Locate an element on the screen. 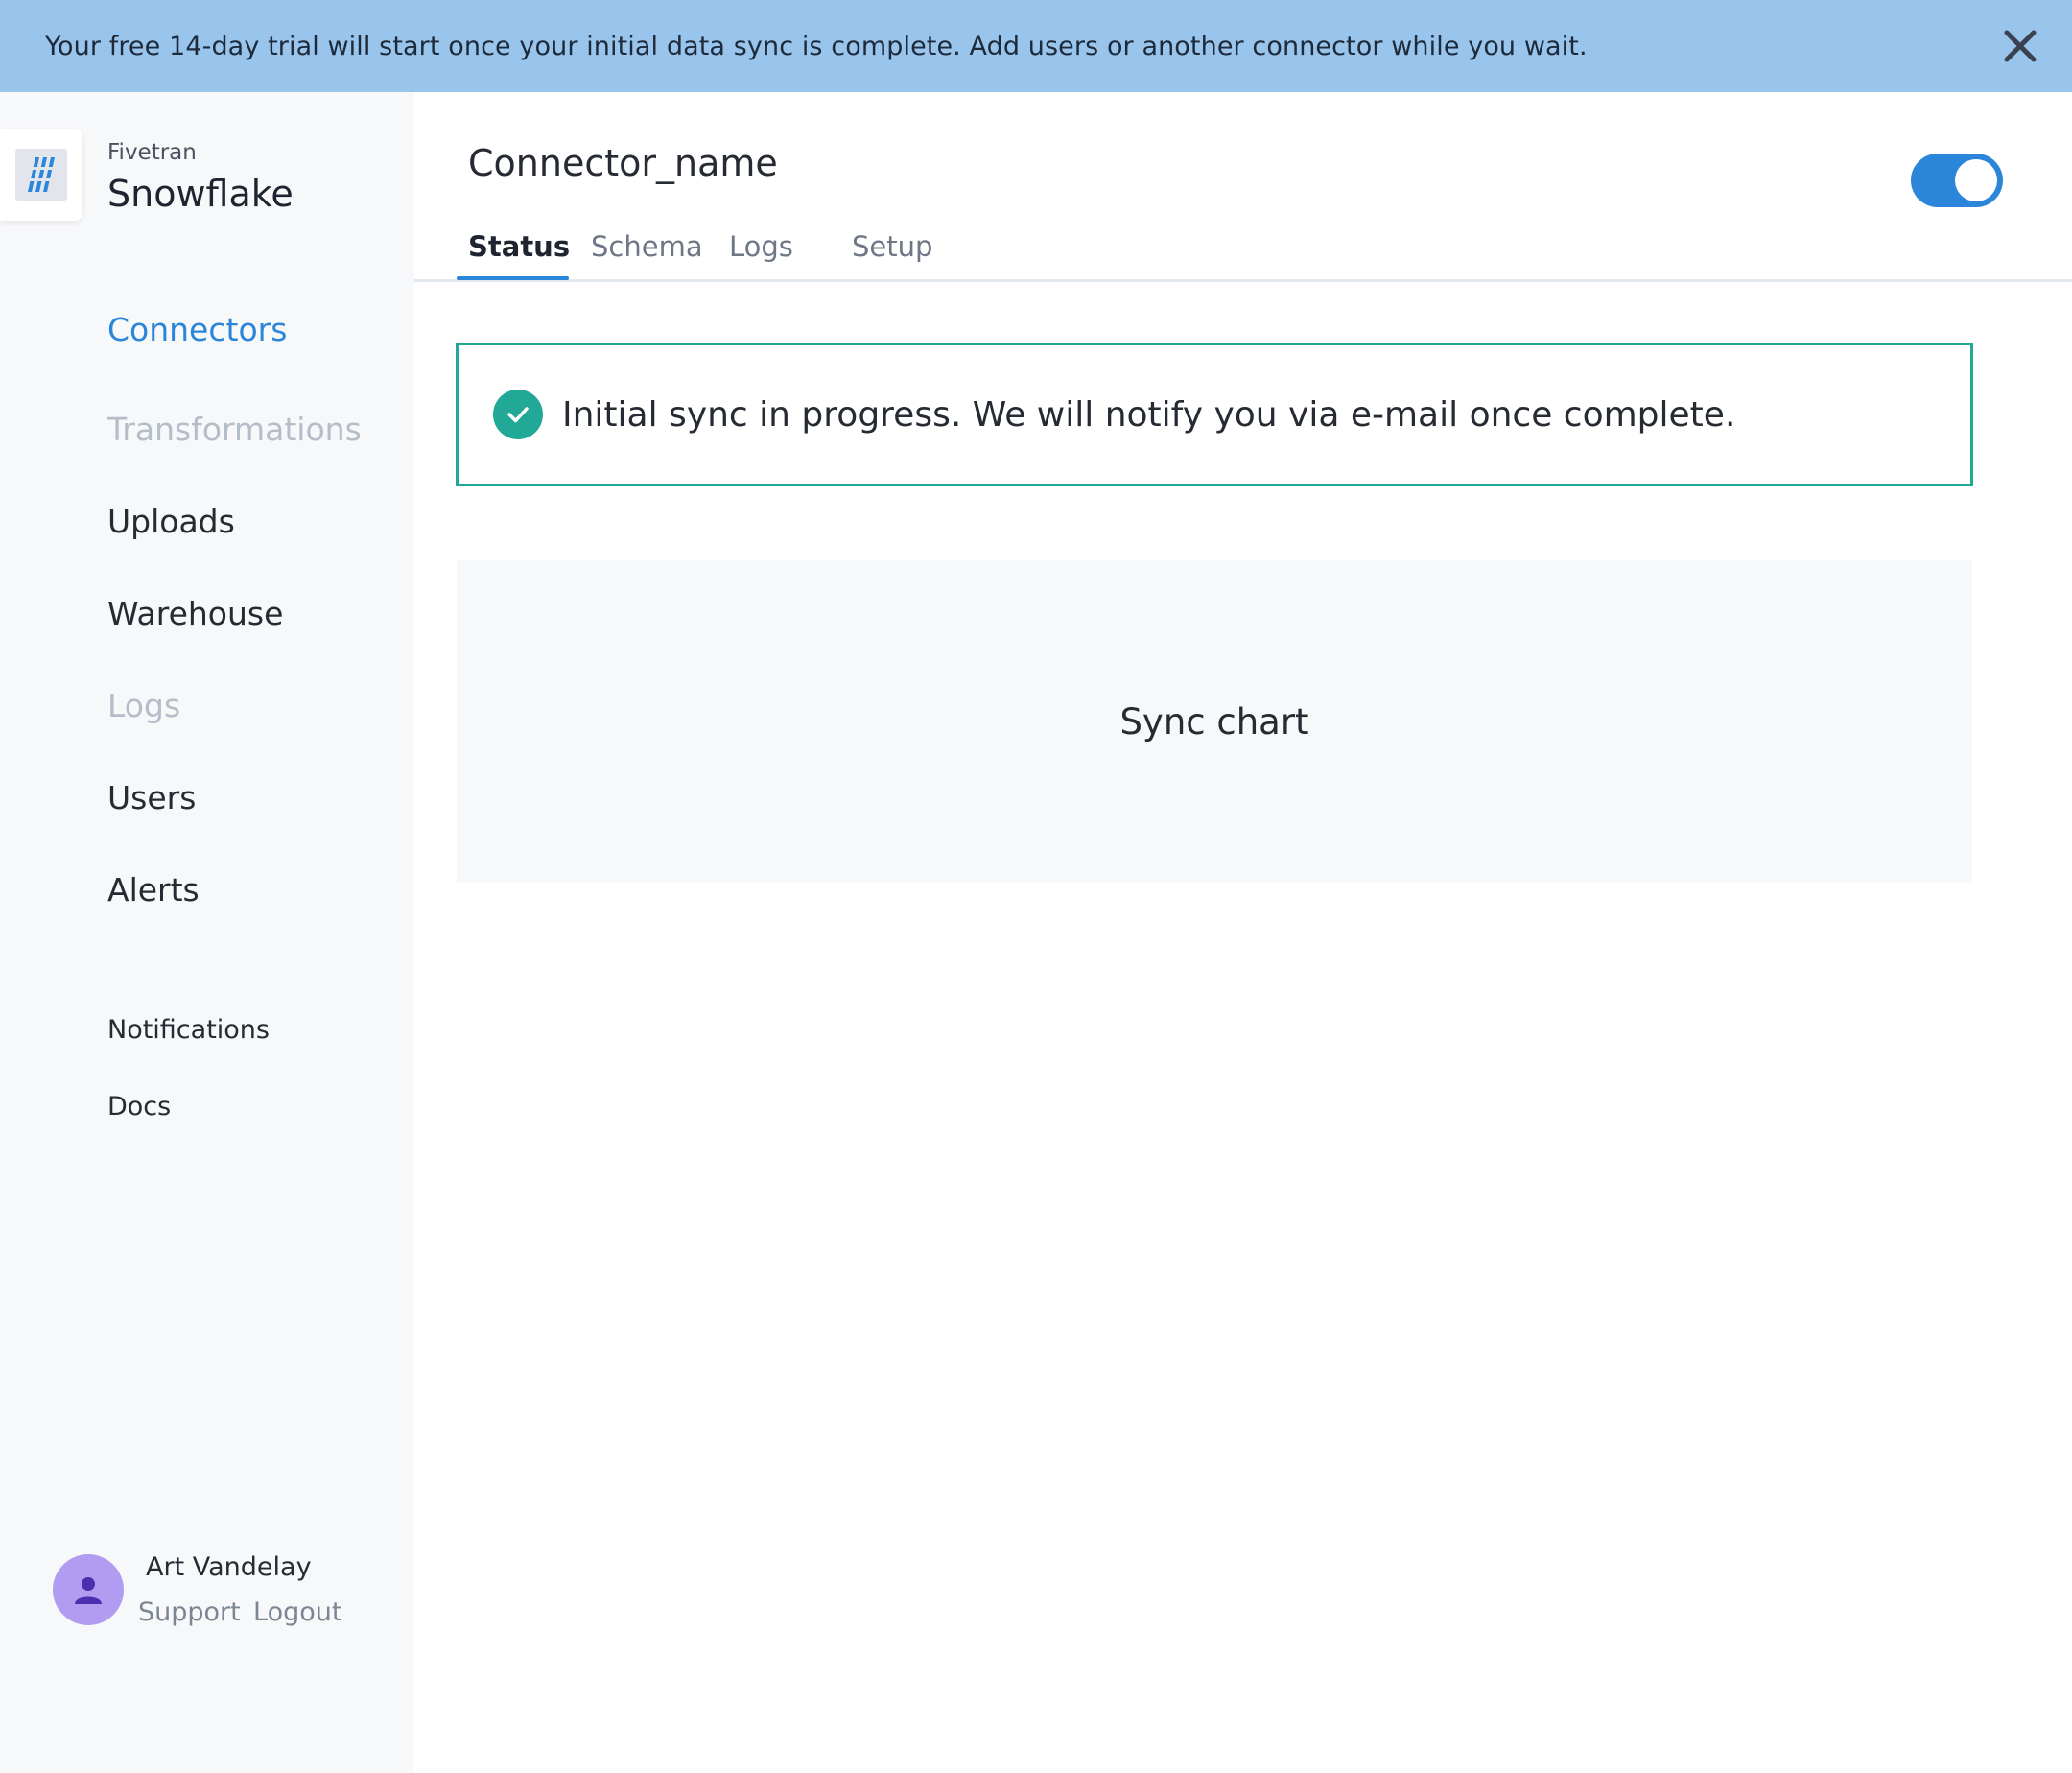 This screenshot has width=2072, height=1773. user-icon is located at coordinates (88, 1590).